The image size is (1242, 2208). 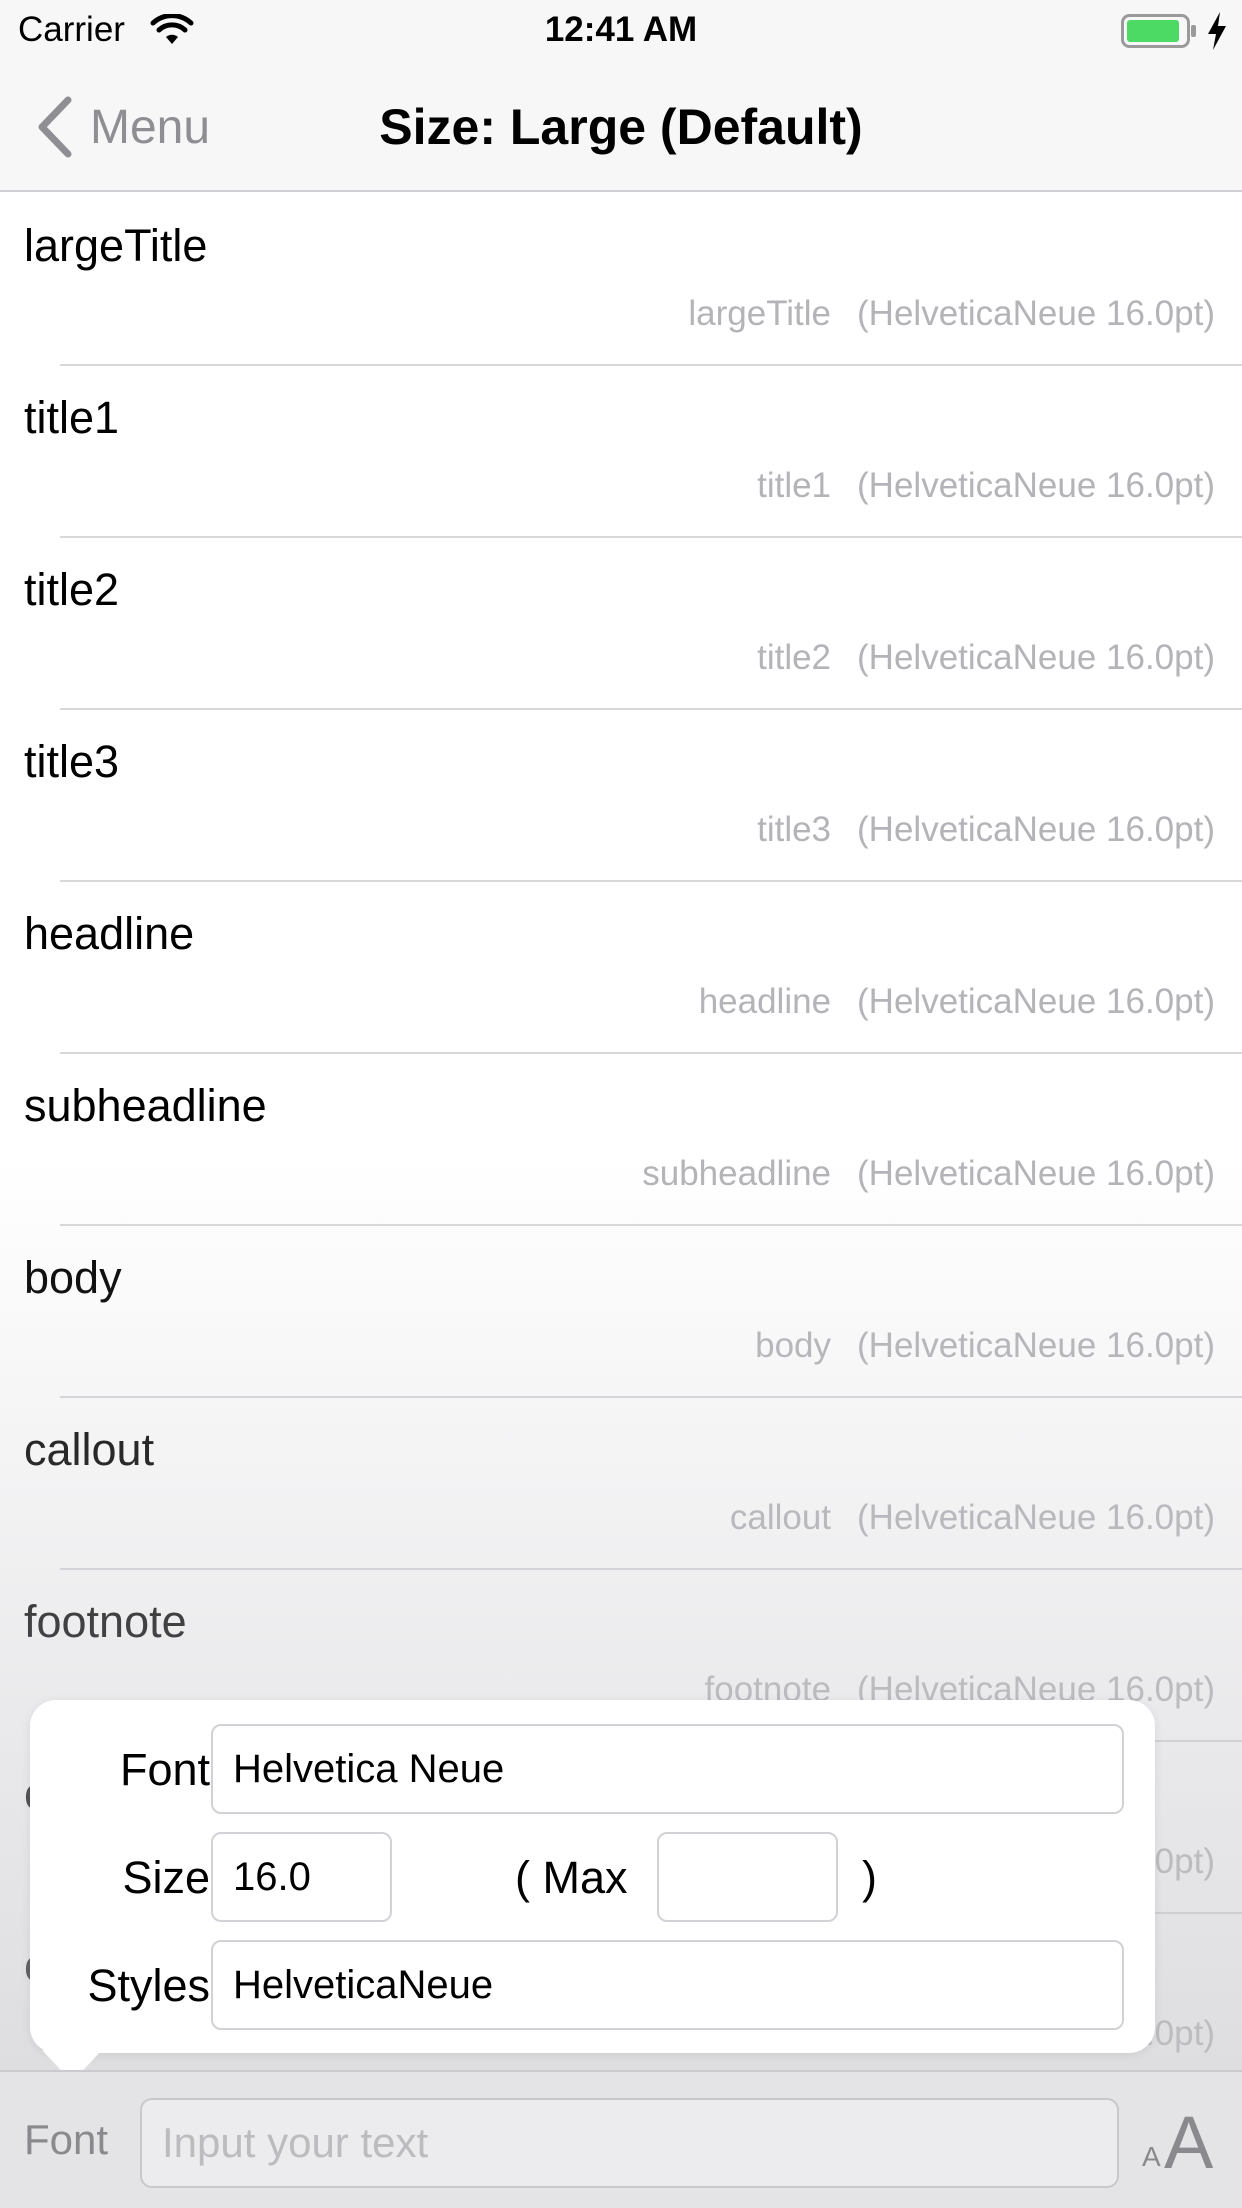 What do you see at coordinates (73, 1277) in the screenshot?
I see `row-title: body` at bounding box center [73, 1277].